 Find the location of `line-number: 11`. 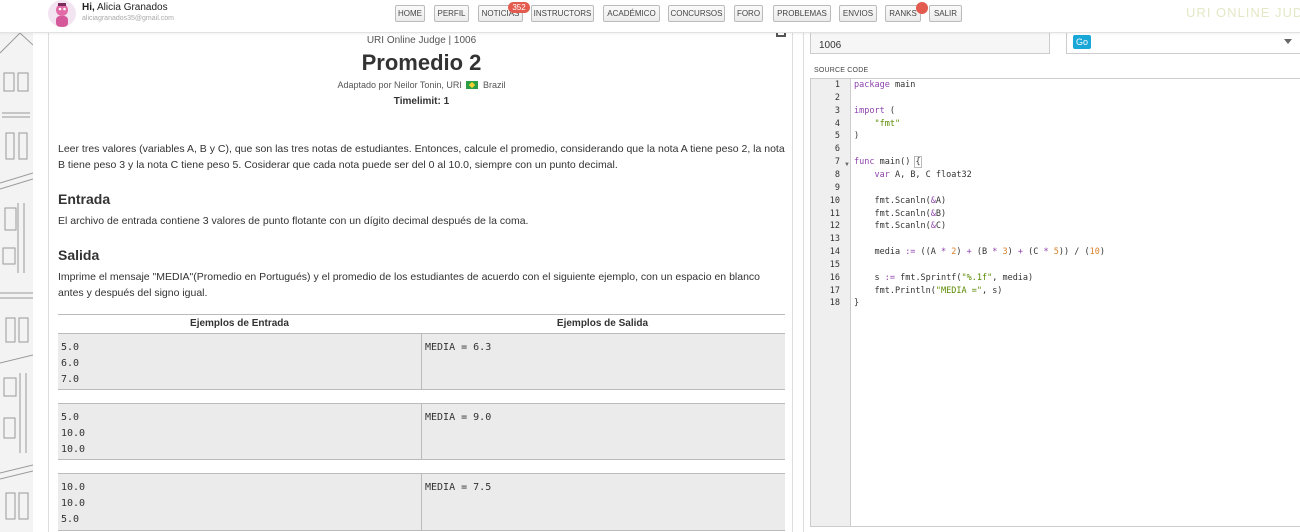

line-number: 11 is located at coordinates (834, 213).